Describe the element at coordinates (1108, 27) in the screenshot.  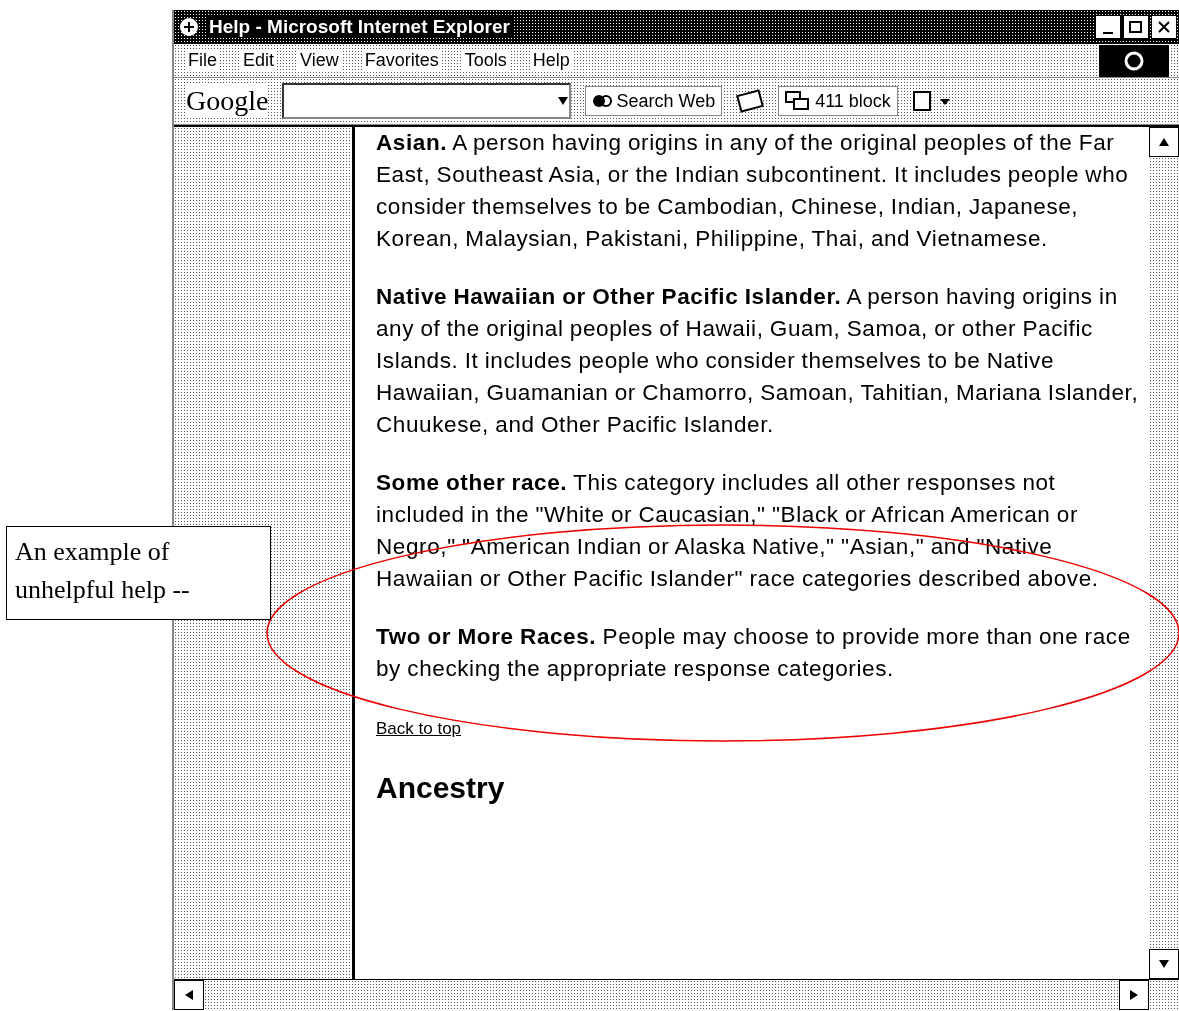
I see `minimize-button` at that location.